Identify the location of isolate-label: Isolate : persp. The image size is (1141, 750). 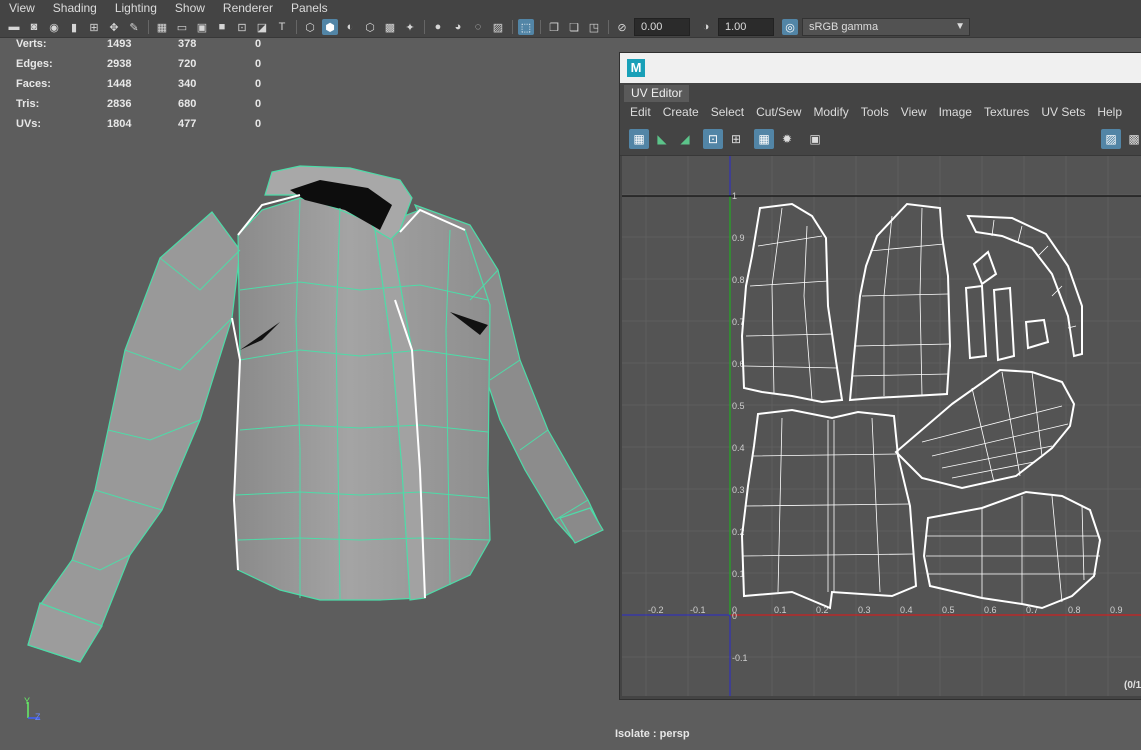
(652, 734).